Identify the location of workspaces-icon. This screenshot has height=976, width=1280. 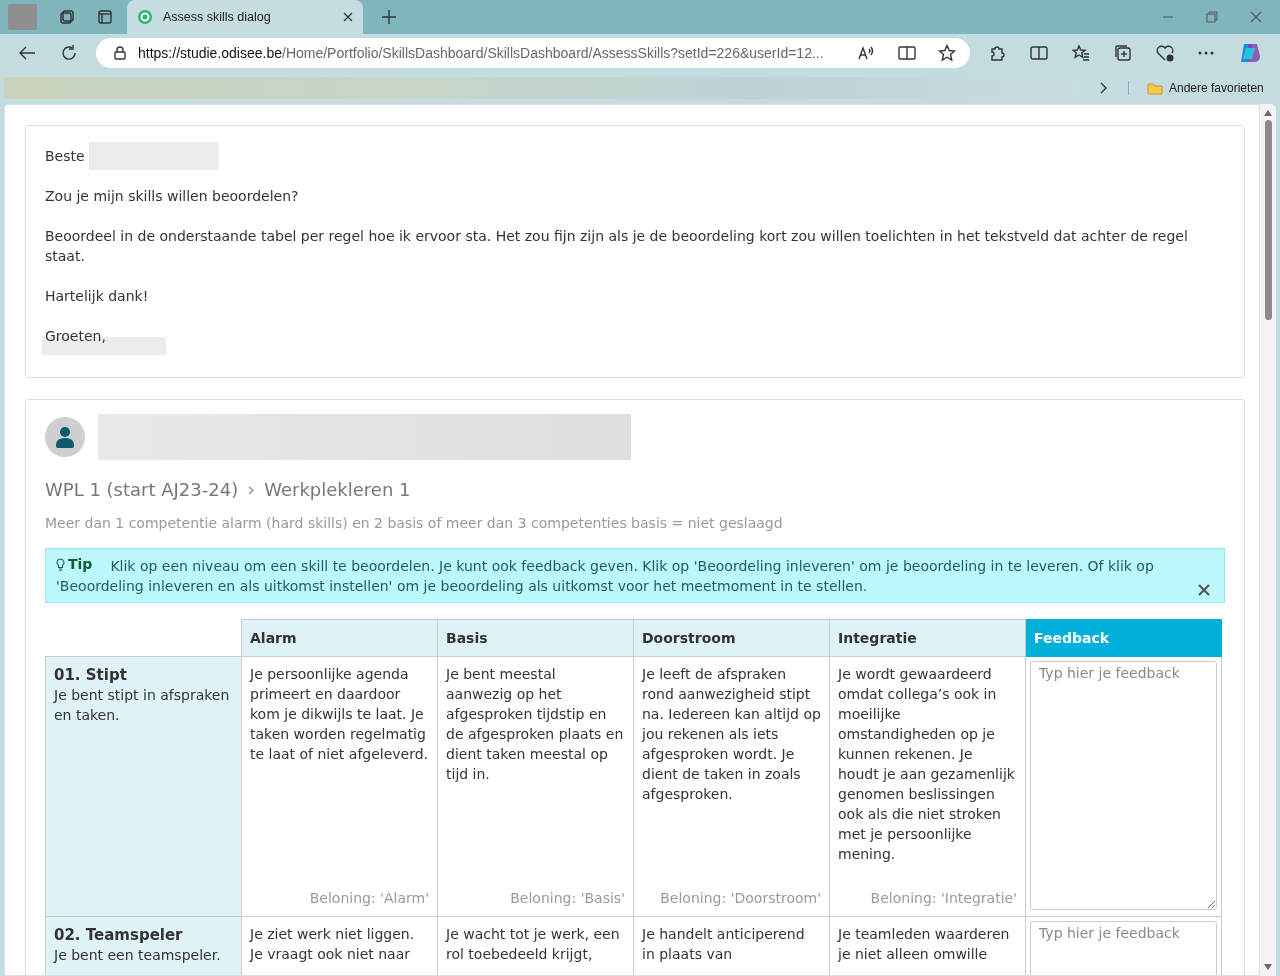
(67, 17).